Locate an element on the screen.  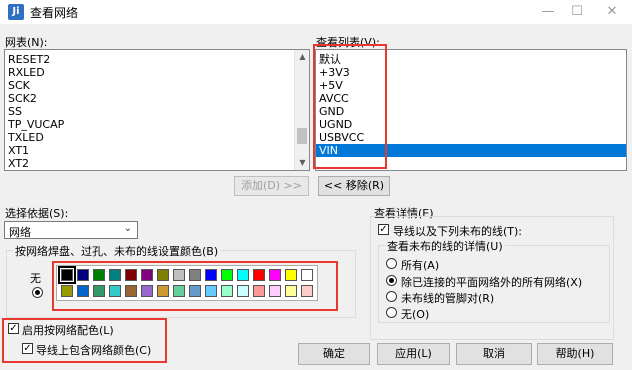
nets-scrollbar: ▲ ▼ is located at coordinates (301, 110).